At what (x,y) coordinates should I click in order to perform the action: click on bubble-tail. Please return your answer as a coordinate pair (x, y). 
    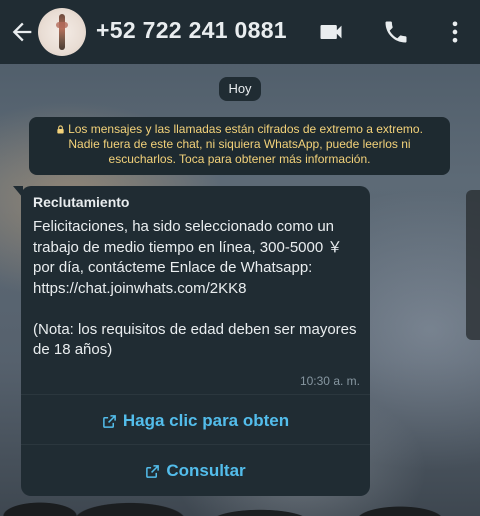
    Looking at the image, I should click on (18, 192).